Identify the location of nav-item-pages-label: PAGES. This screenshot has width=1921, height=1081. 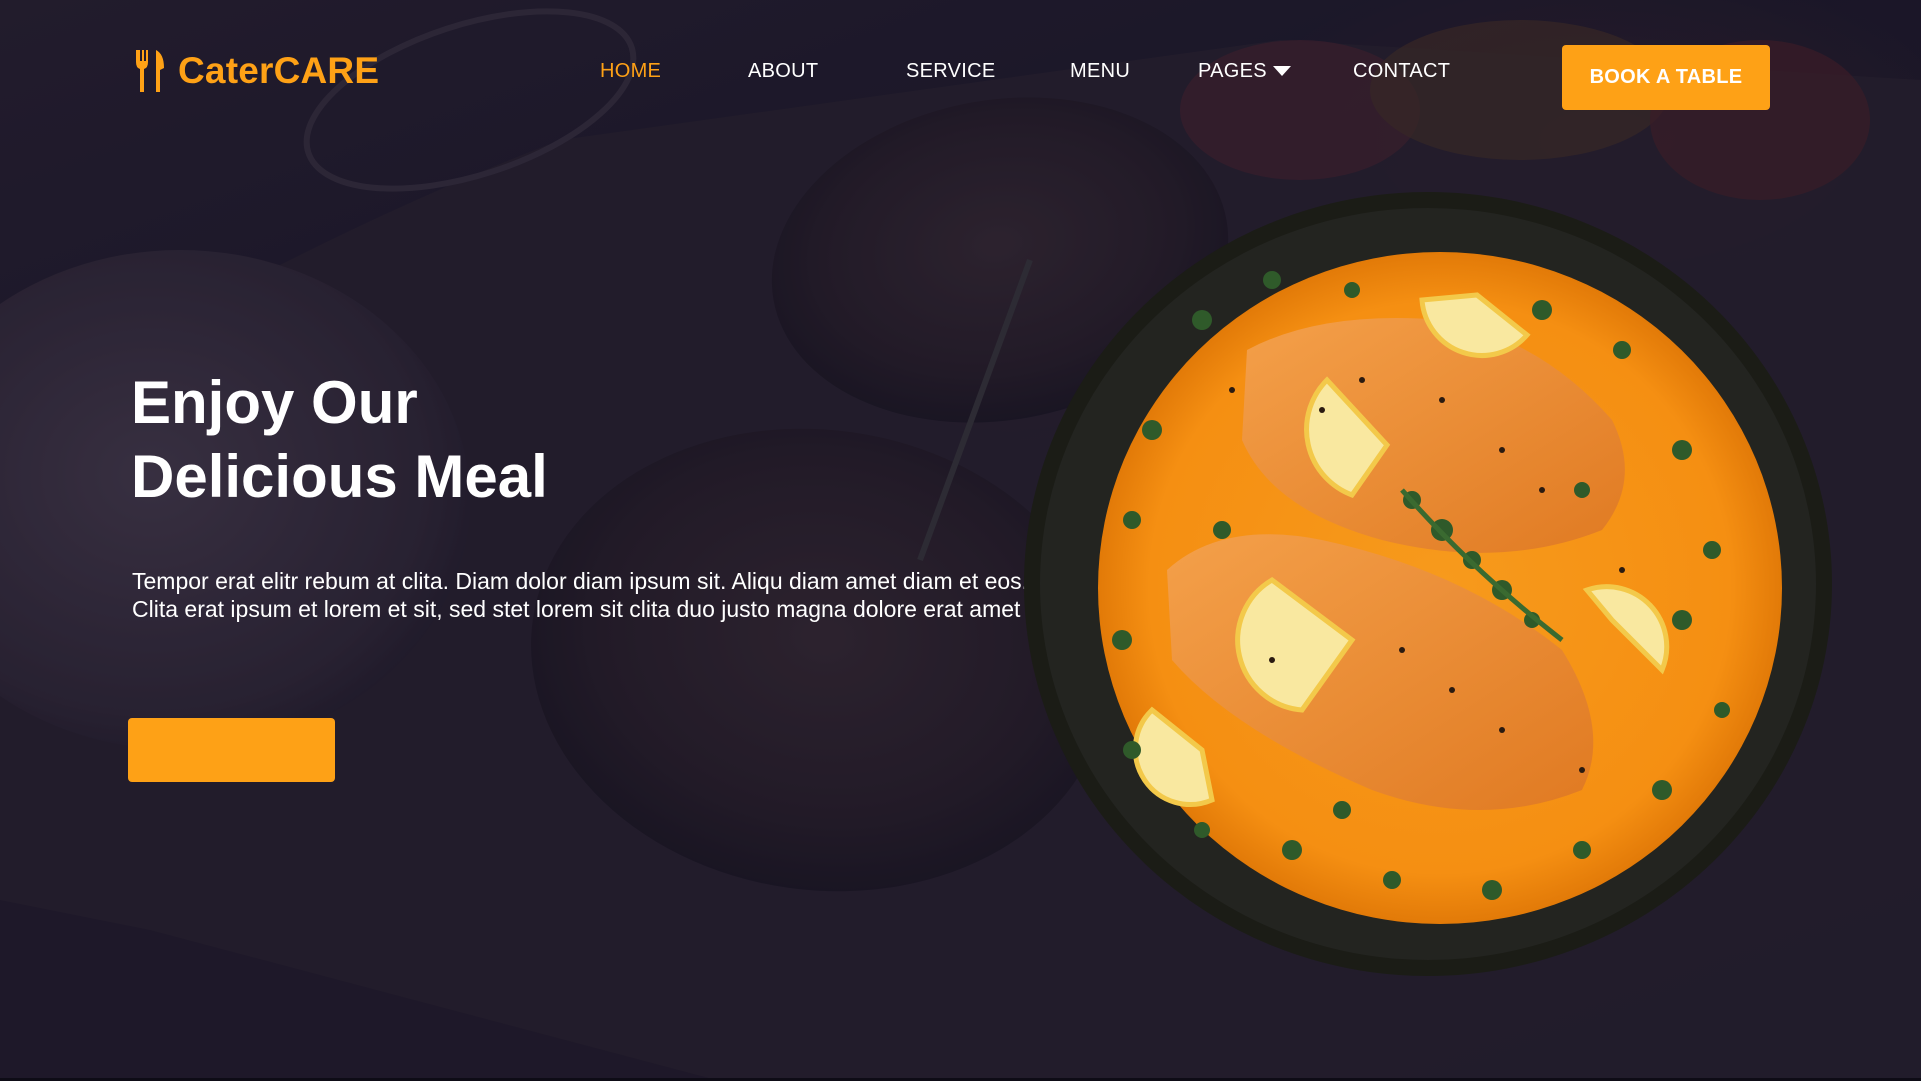
(1232, 71).